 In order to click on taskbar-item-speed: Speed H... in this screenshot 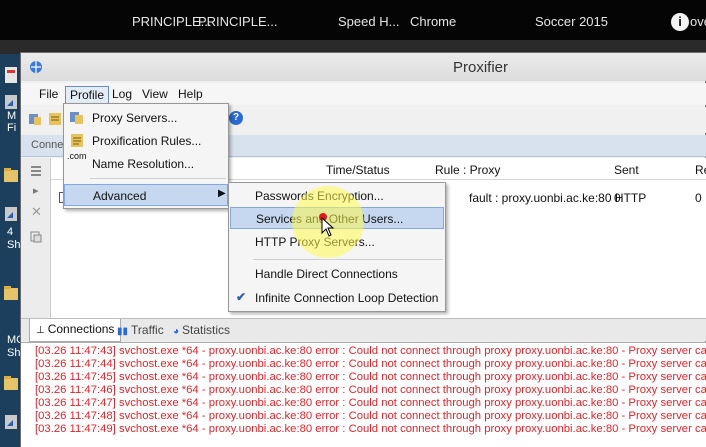, I will do `click(368, 21)`.